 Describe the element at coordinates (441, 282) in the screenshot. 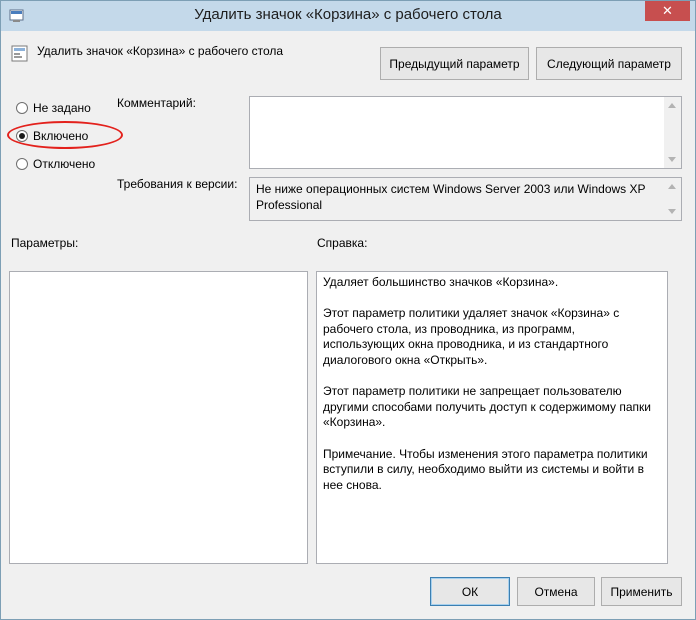

I see `help-paragraph: Удаляет большинство значков «Корзина».` at that location.